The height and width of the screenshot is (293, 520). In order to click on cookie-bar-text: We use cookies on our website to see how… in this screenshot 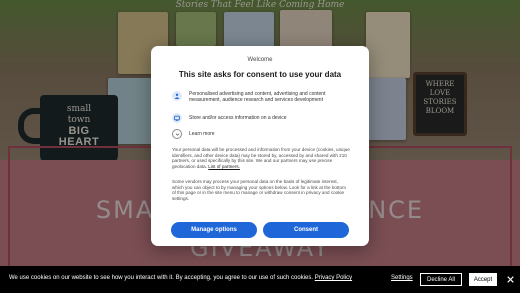, I will do `click(181, 278)`.